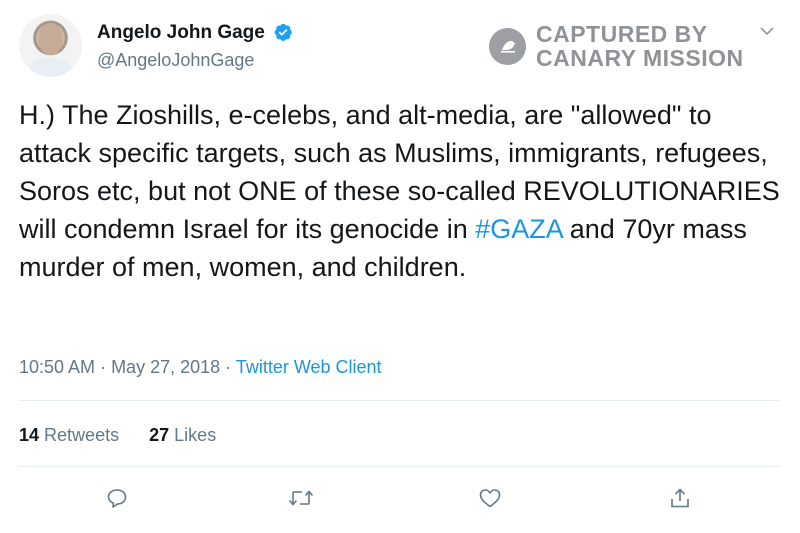 The image size is (800, 533). I want to click on author-handle: @AngeloJohnGage, so click(175, 60).